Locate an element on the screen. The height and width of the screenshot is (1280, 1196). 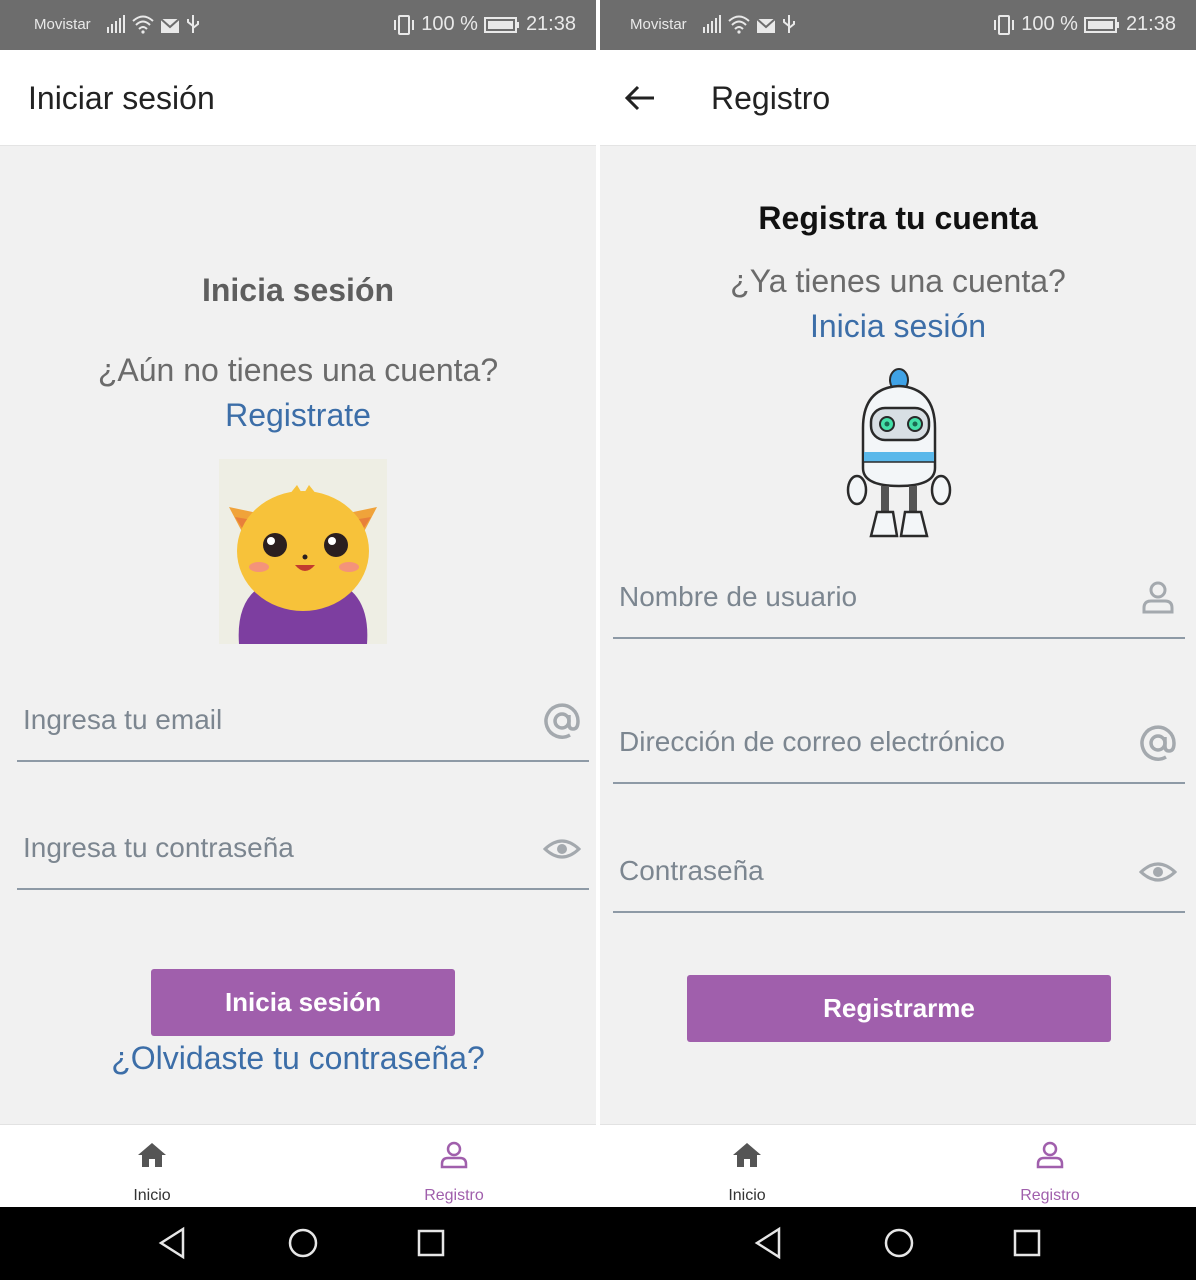
page-title: Iniciar sesión is located at coordinates (121, 98).